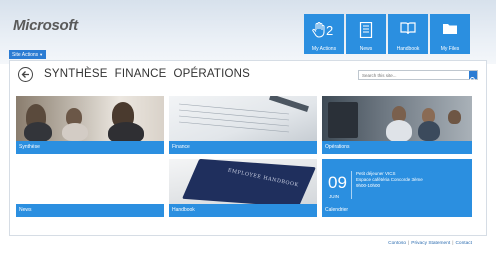  I want to click on chevron-down-icon: ▼, so click(41, 54).